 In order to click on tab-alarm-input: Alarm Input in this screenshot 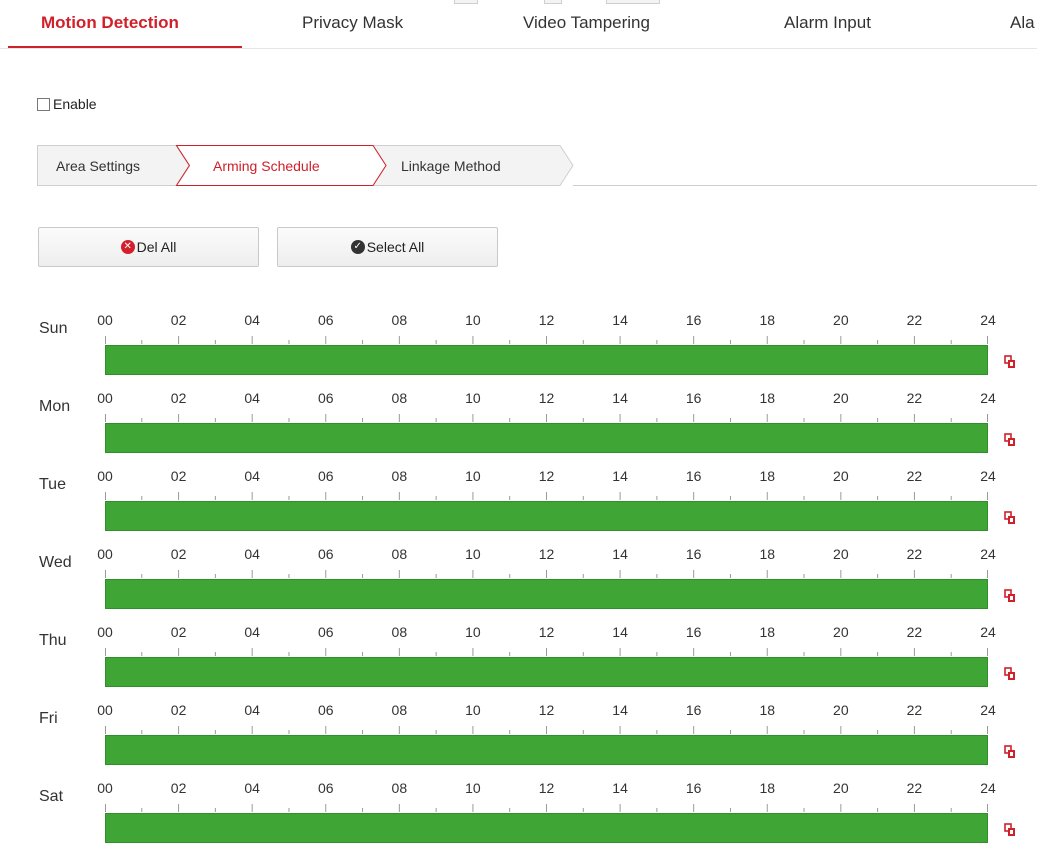, I will do `click(827, 23)`.